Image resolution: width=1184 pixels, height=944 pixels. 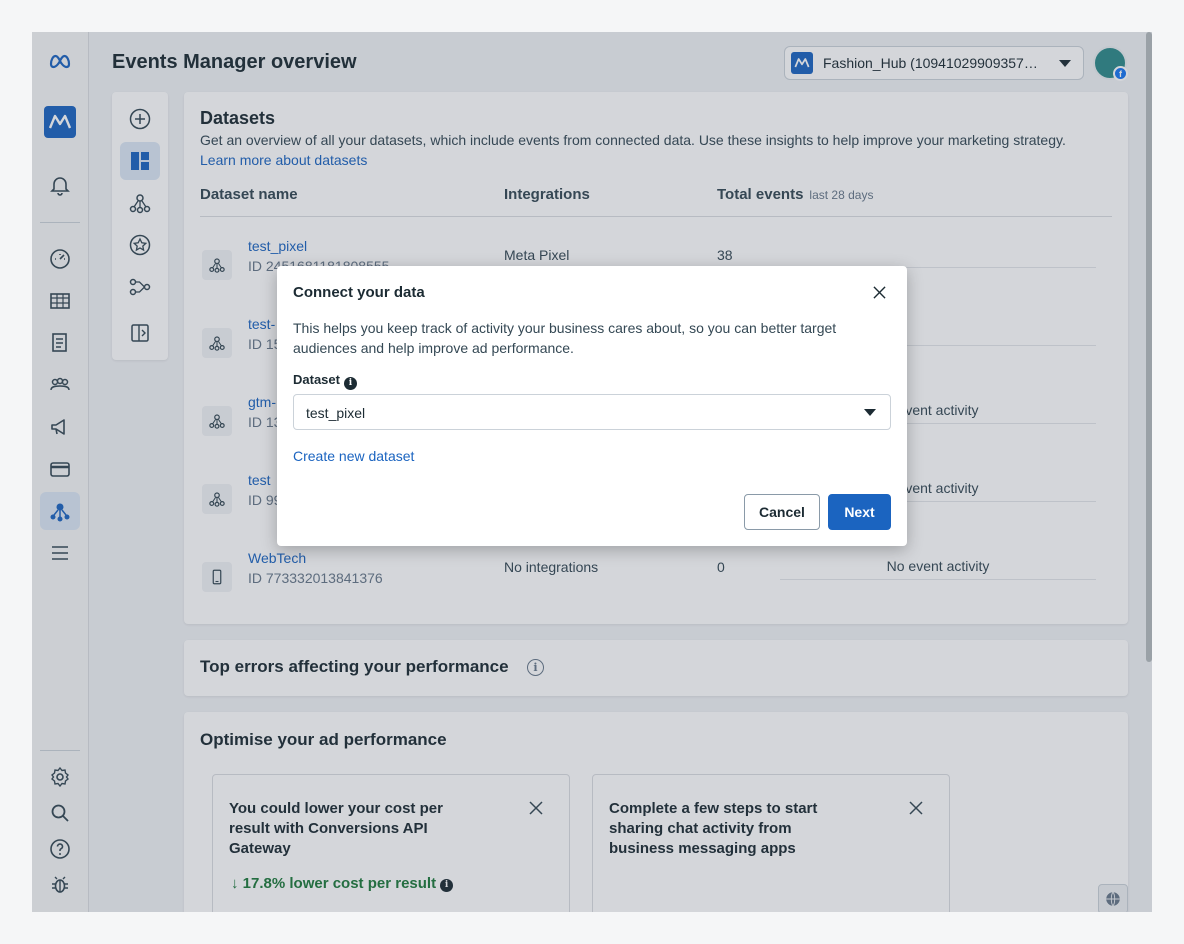 I want to click on cancel-button: Cancel, so click(x=782, y=512).